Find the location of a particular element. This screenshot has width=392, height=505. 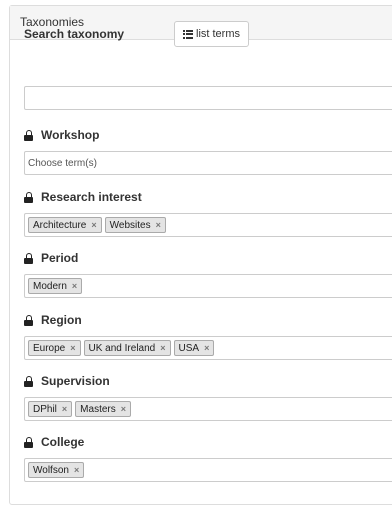

tag: Wolfson × is located at coordinates (56, 470).